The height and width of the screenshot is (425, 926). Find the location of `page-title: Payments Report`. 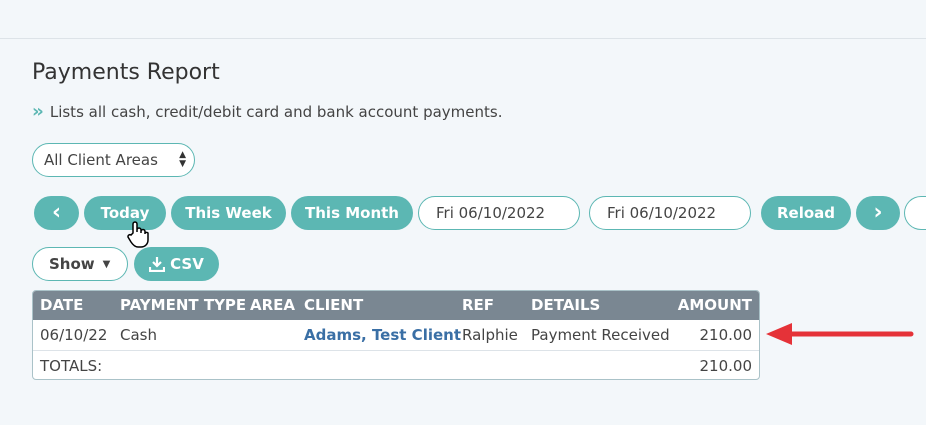

page-title: Payments Report is located at coordinates (126, 72).